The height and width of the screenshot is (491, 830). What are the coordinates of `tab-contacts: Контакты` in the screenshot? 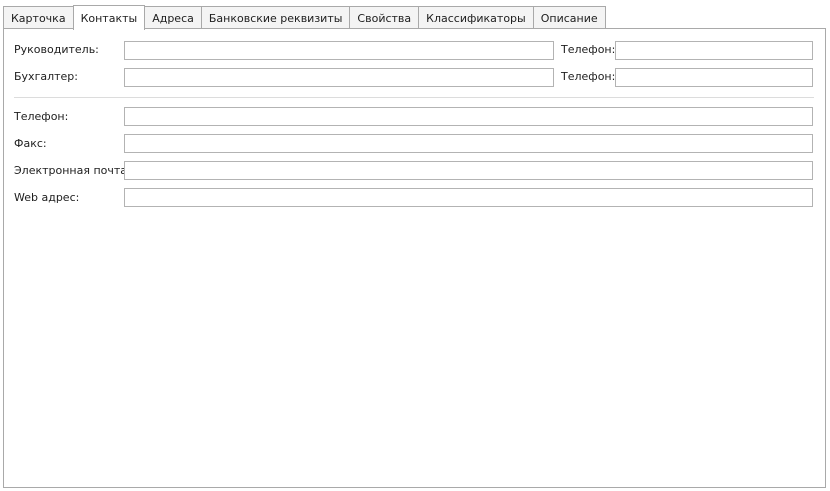 It's located at (109, 17).